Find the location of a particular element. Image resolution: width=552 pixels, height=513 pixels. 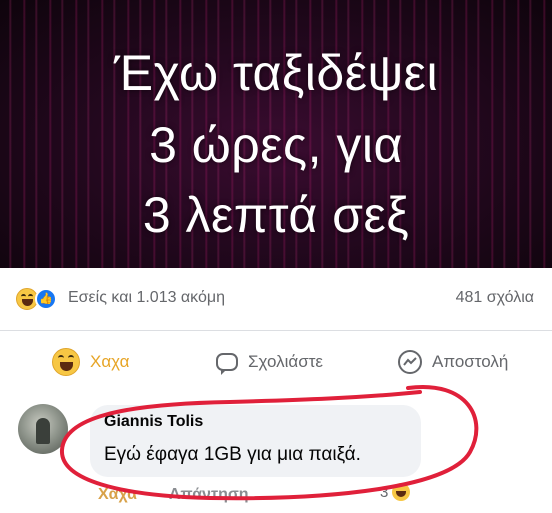

comment-button: Σχολιάστε is located at coordinates (269, 362).